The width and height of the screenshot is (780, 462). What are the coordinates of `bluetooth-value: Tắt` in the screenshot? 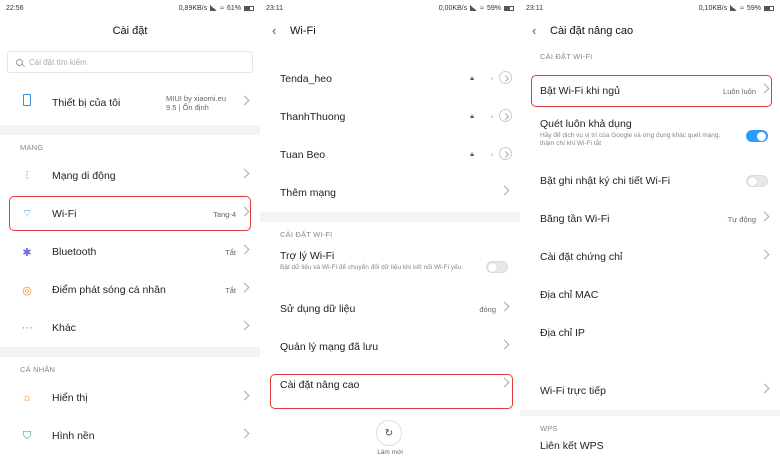 It's located at (230, 252).